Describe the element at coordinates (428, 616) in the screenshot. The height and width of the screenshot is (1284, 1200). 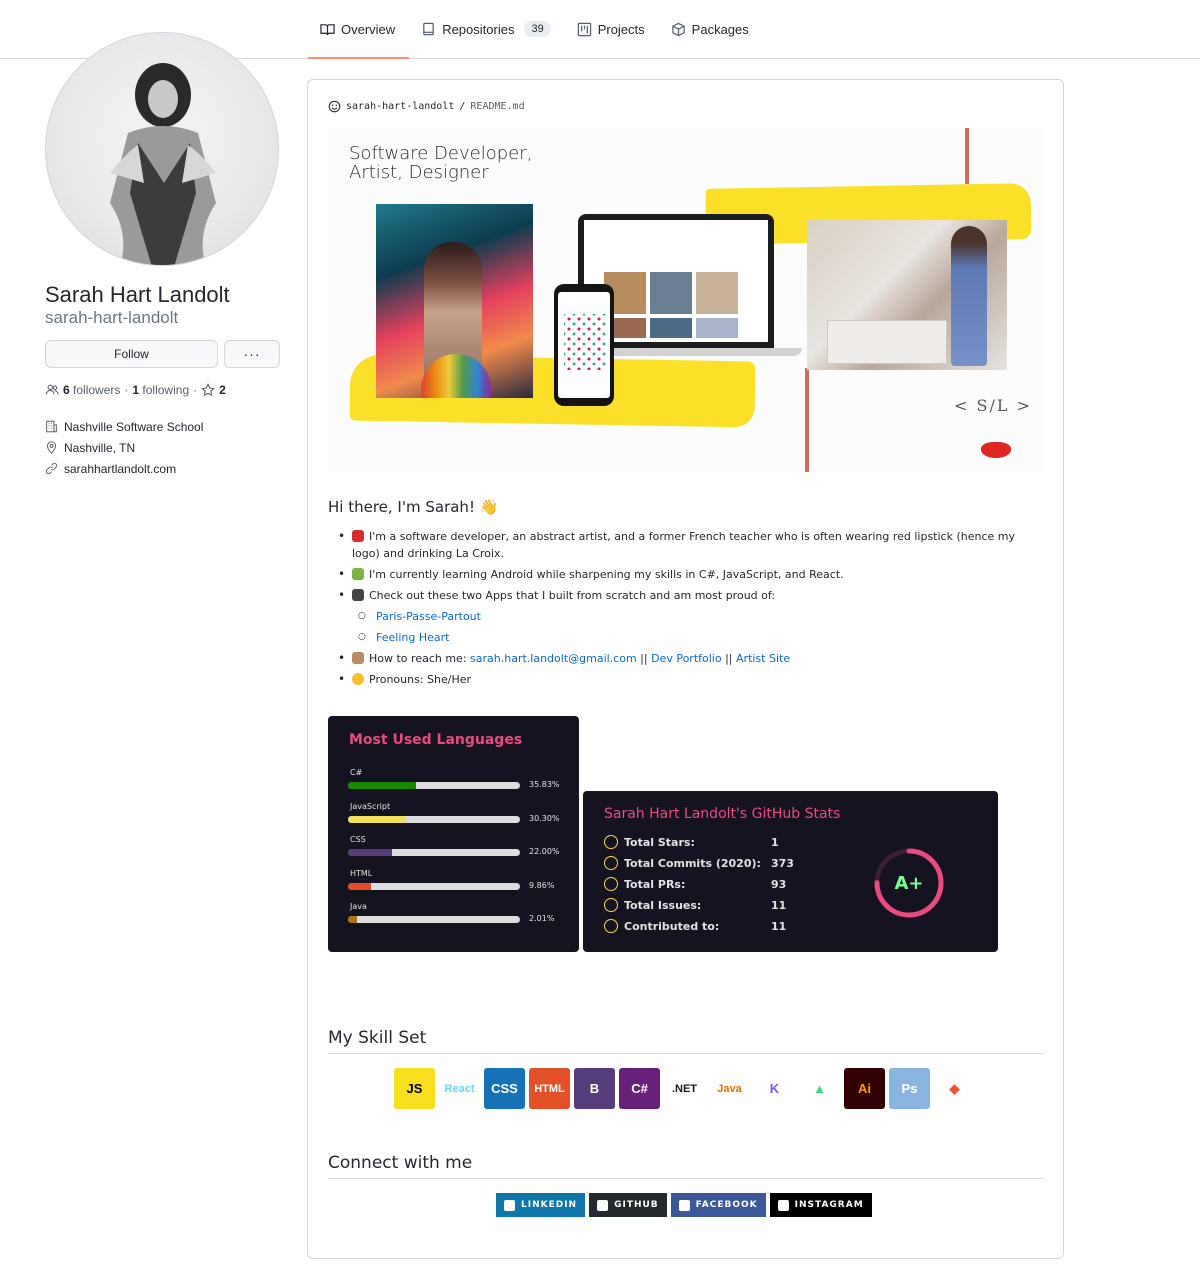
I see `app-link-paris: Paris-Passe-Partout` at that location.